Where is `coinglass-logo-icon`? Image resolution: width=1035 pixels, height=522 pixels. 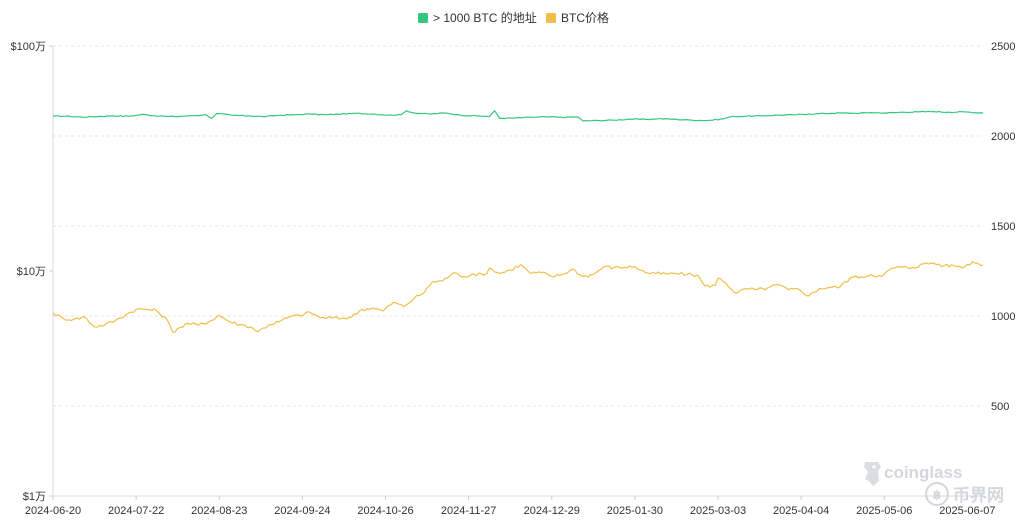
coinglass-logo-icon is located at coordinates (872, 474).